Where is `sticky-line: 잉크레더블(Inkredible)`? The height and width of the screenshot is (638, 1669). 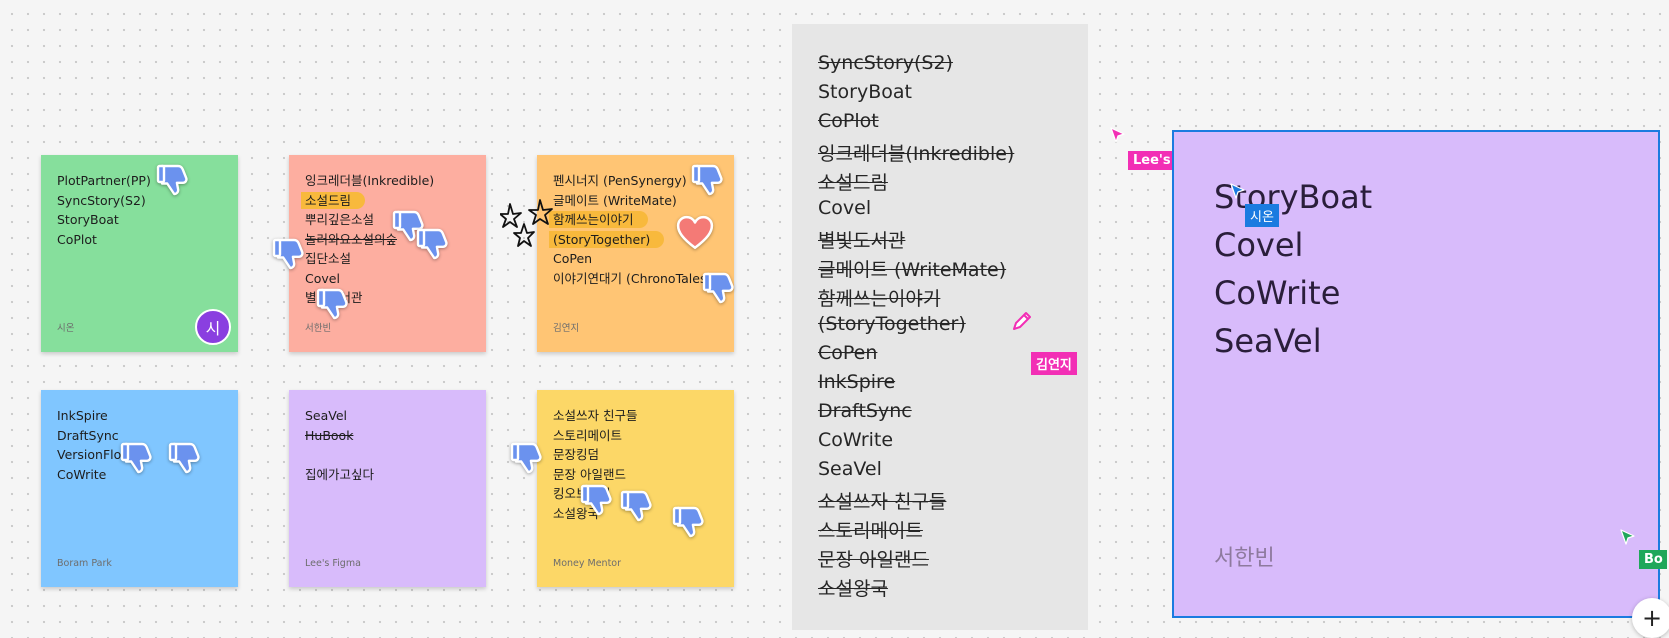 sticky-line: 잉크레더블(Inkredible) is located at coordinates (370, 180).